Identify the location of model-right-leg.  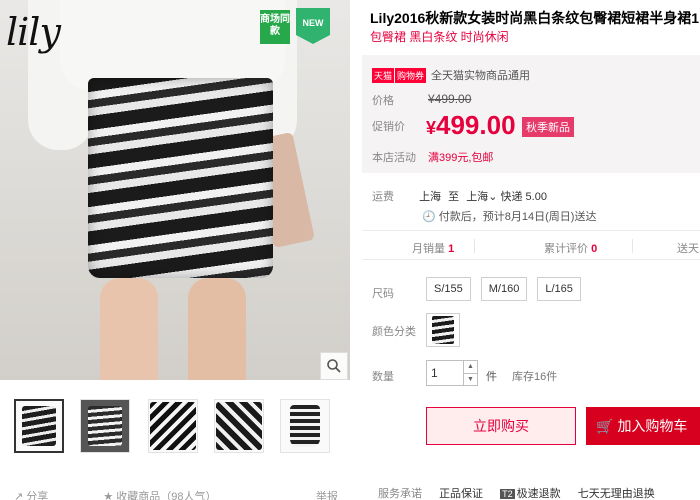
(217, 329).